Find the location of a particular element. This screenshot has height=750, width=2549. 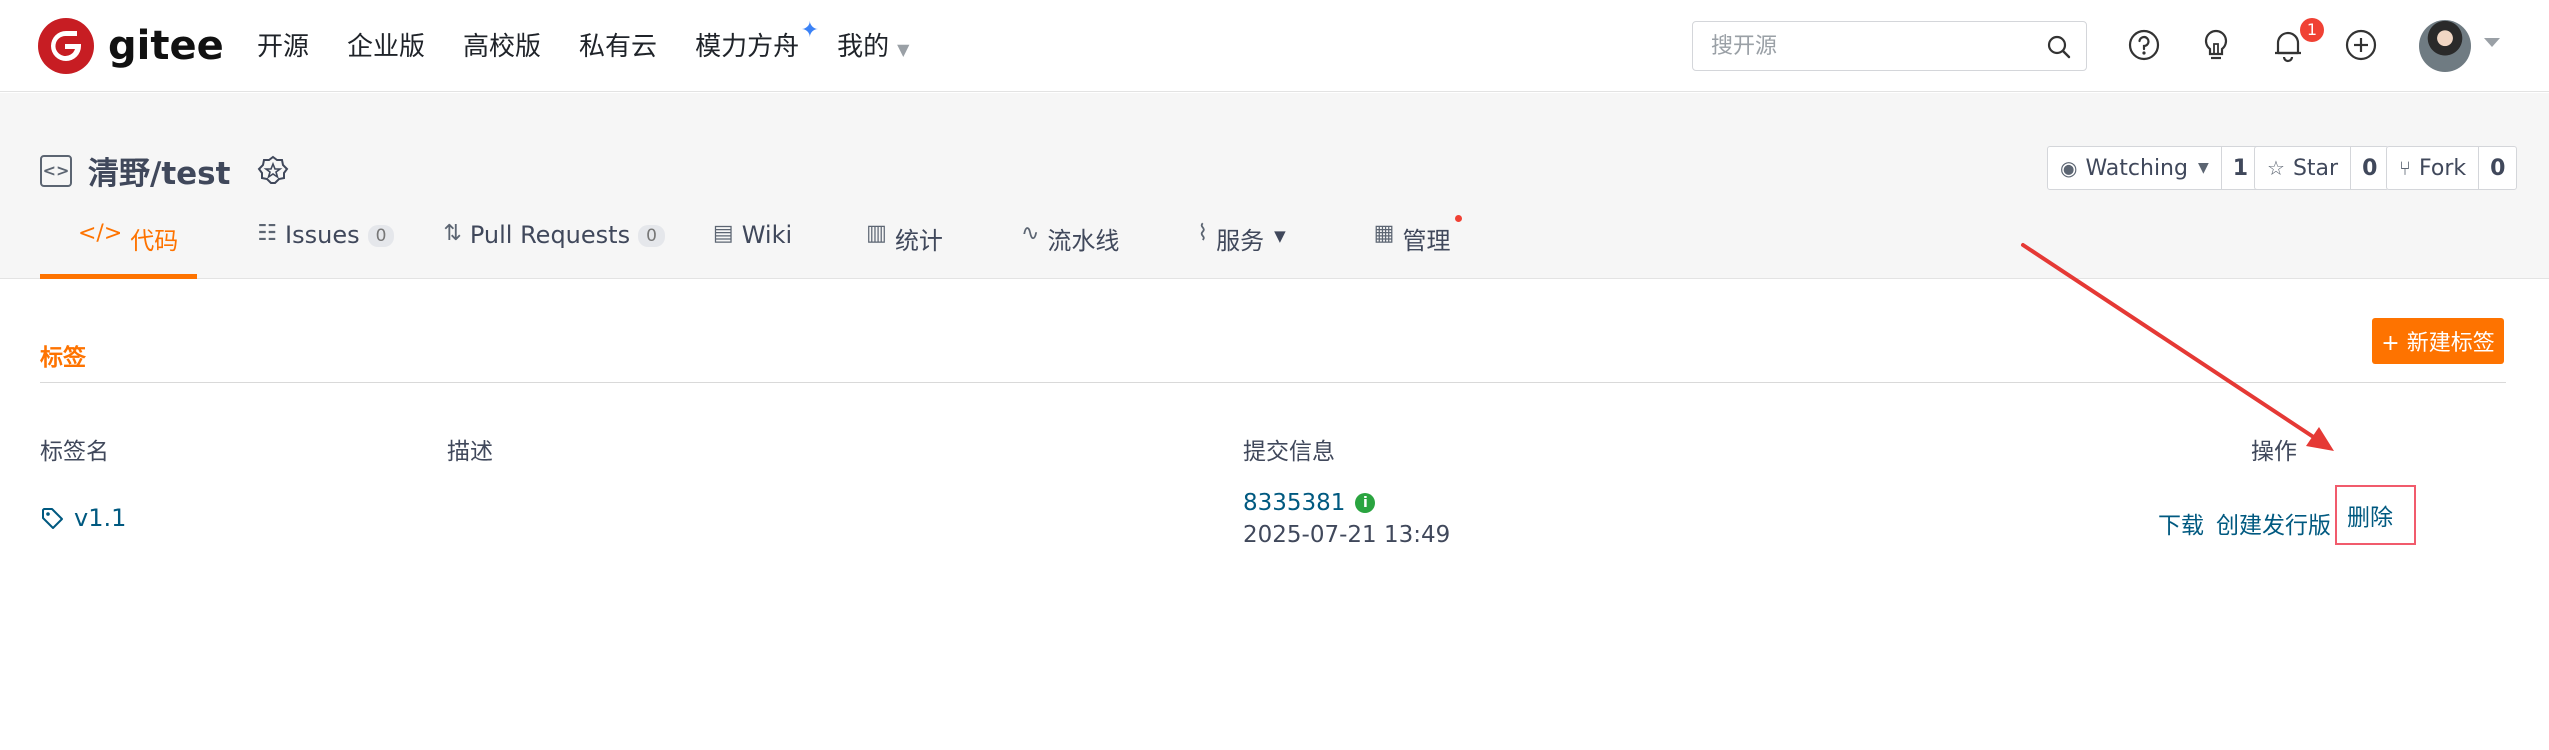

repo-name: 清野/test is located at coordinates (159, 170).